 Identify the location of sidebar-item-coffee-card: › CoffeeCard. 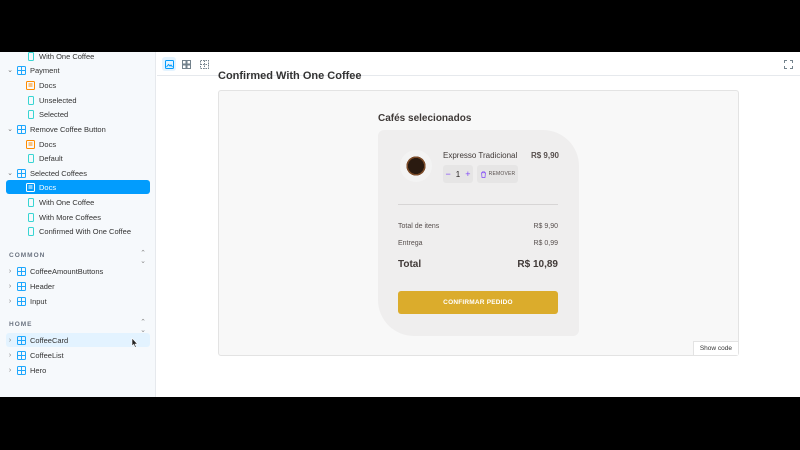
(78, 340).